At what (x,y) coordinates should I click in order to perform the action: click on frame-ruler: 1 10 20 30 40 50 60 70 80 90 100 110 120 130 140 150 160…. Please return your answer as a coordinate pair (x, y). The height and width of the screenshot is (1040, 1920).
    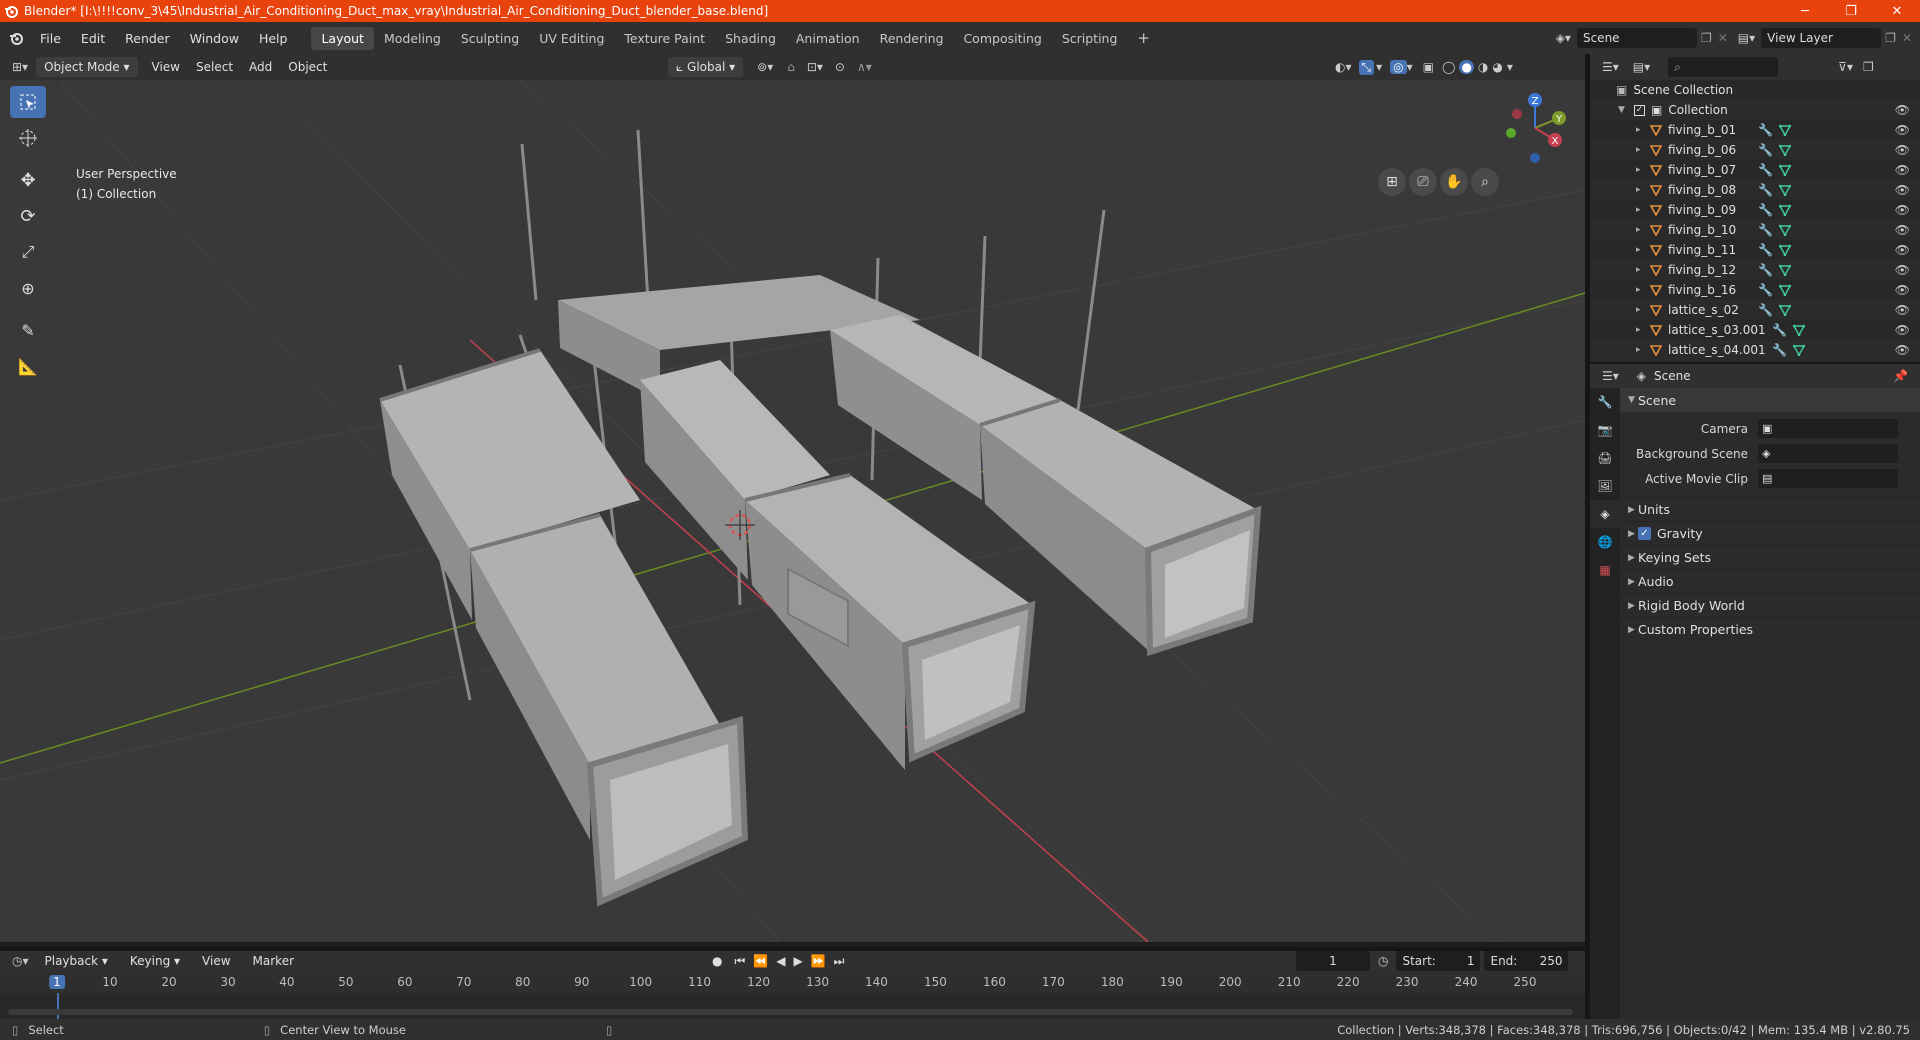
    Looking at the image, I should click on (792, 982).